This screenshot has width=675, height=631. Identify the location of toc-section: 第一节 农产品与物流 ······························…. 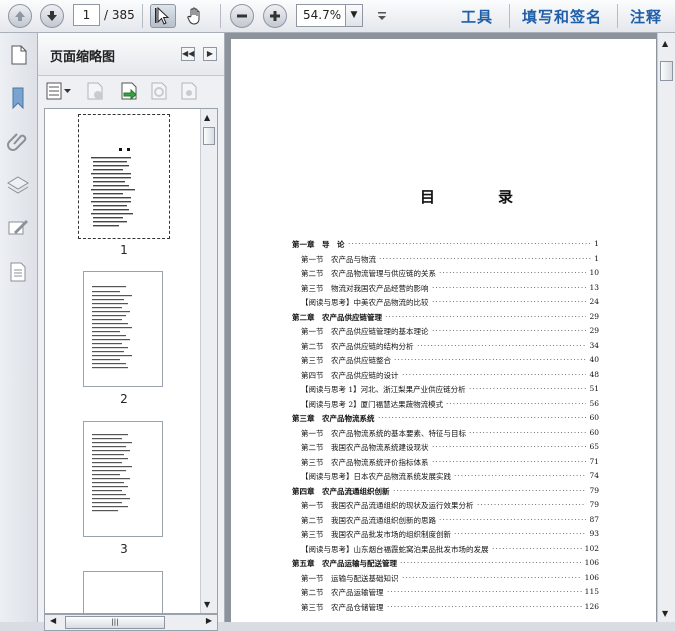
(443, 260).